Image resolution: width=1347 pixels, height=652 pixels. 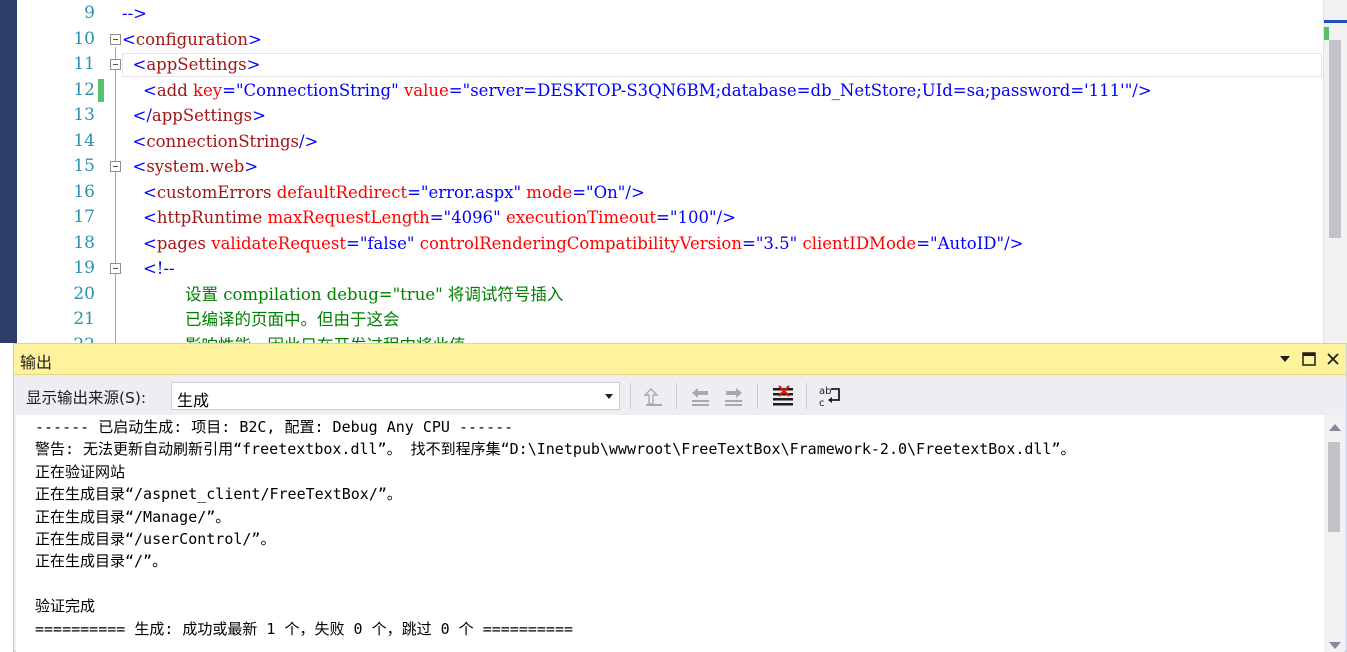 What do you see at coordinates (395, 396) in the screenshot?
I see `output-source-dropdown: 生成` at bounding box center [395, 396].